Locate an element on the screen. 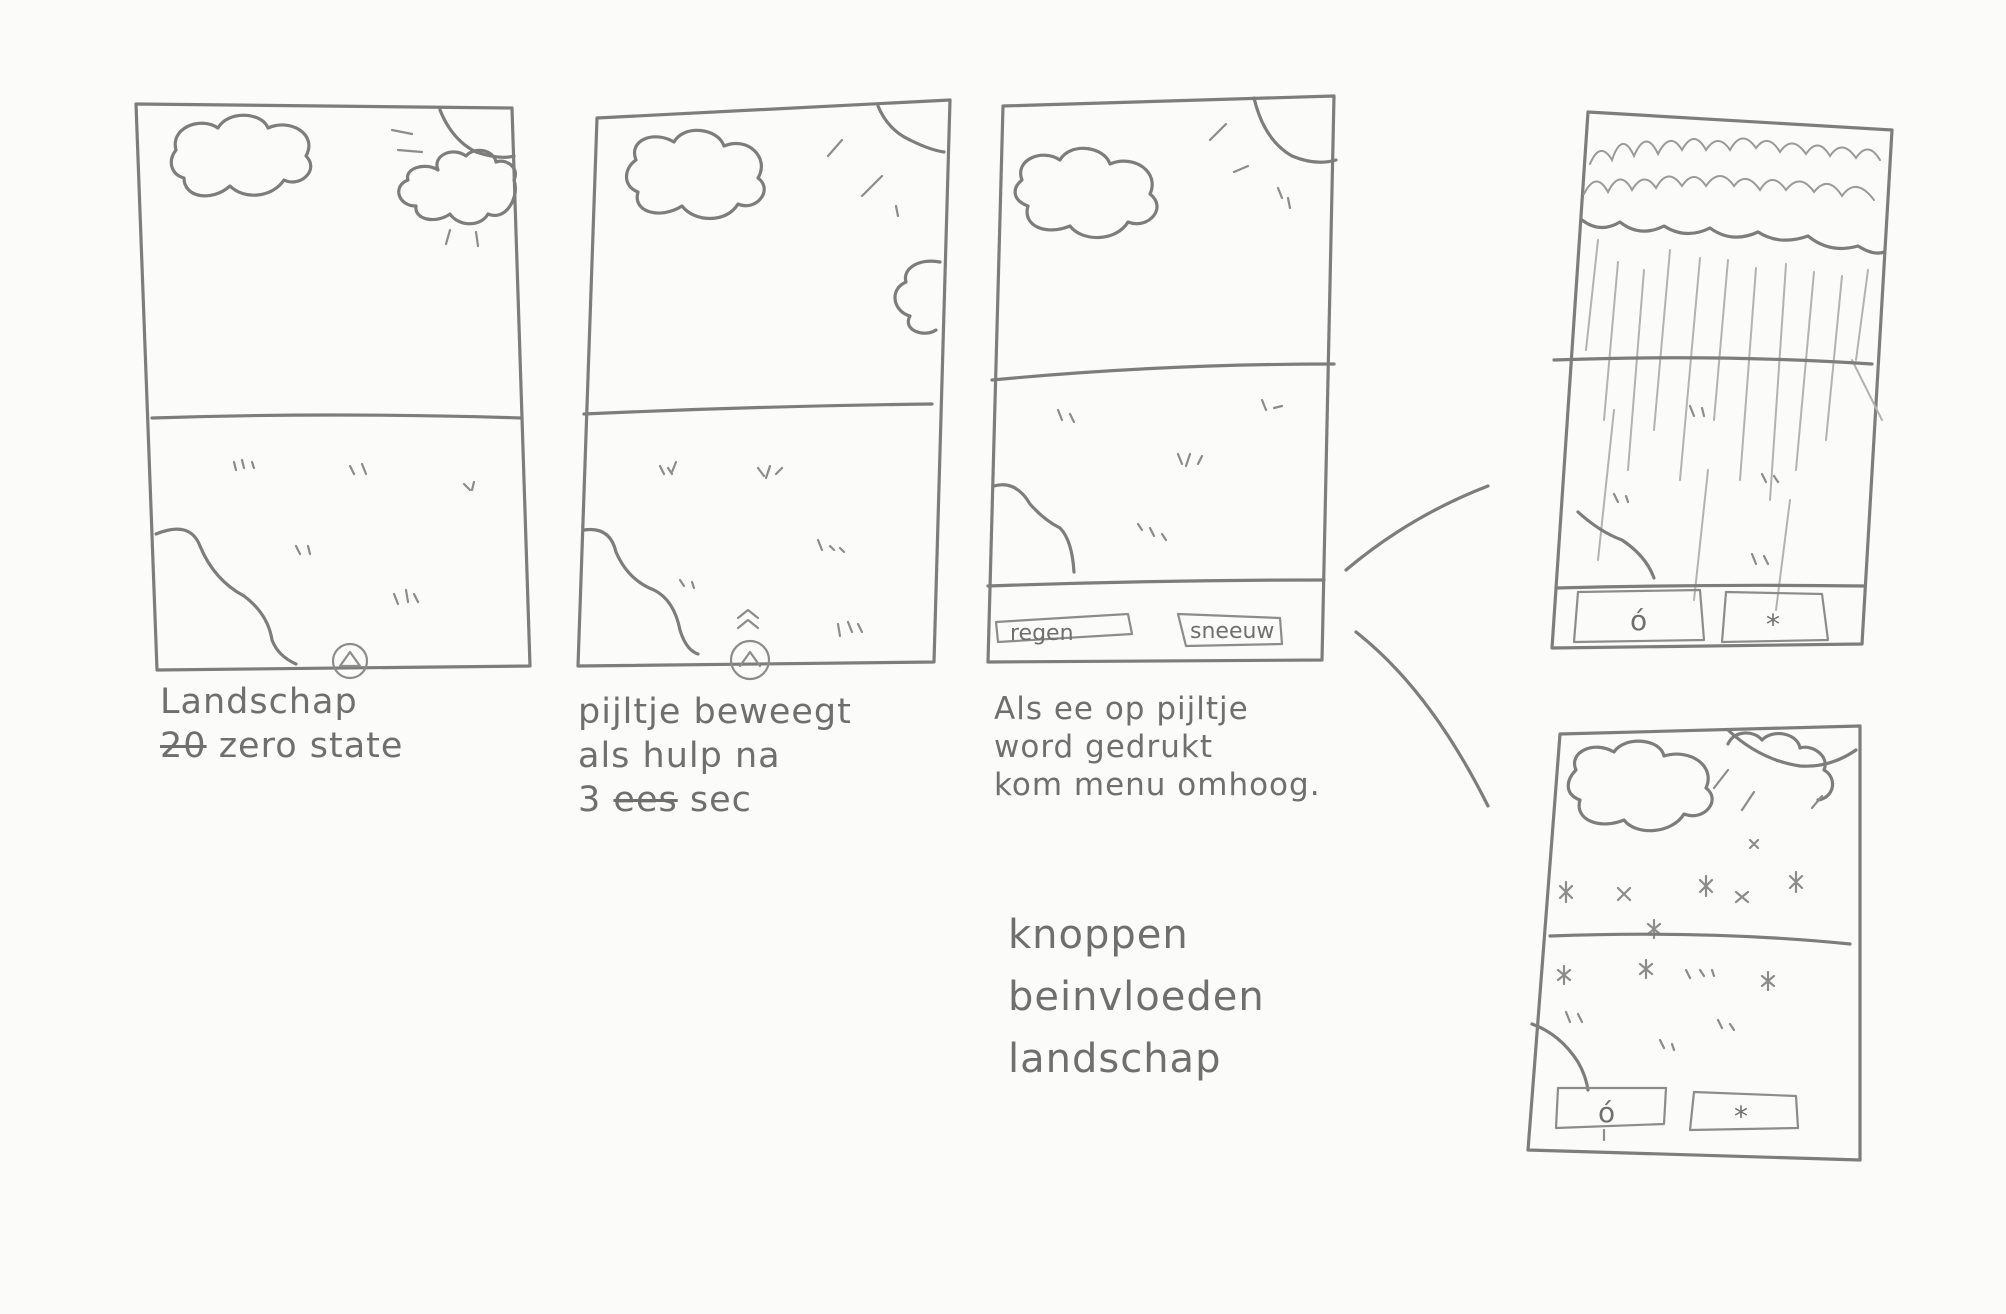 This screenshot has height=1314, width=2006. frame-rain-horizon is located at coordinates (1713, 361).